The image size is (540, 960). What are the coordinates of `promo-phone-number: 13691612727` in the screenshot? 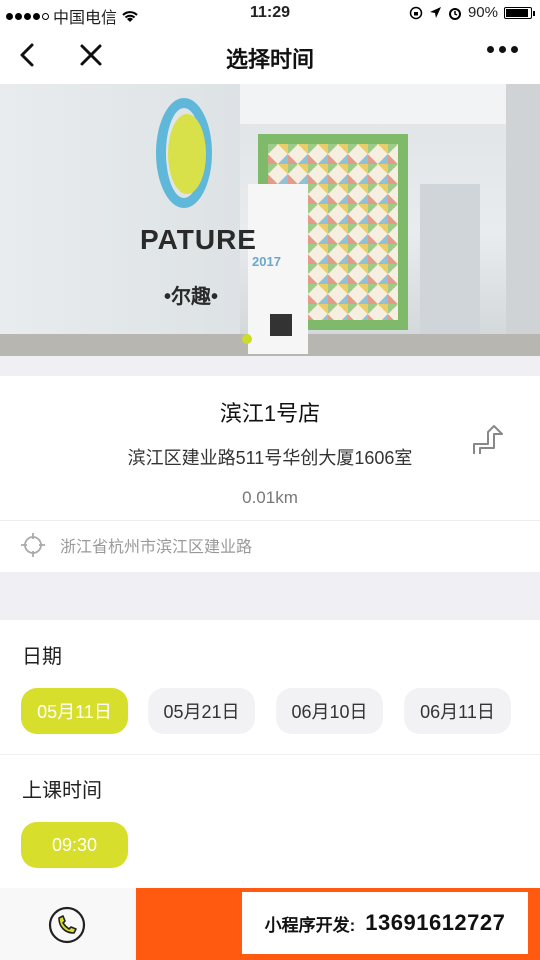 It's located at (435, 922).